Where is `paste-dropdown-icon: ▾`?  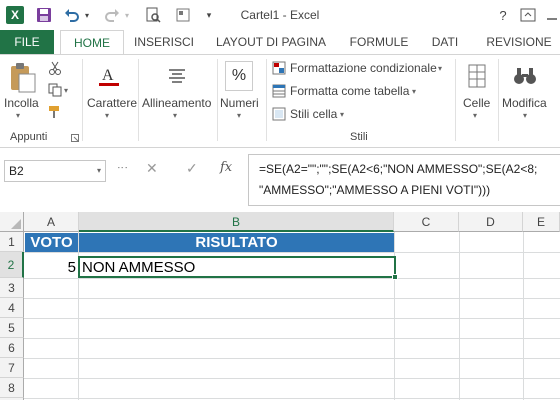 paste-dropdown-icon: ▾ is located at coordinates (18, 115).